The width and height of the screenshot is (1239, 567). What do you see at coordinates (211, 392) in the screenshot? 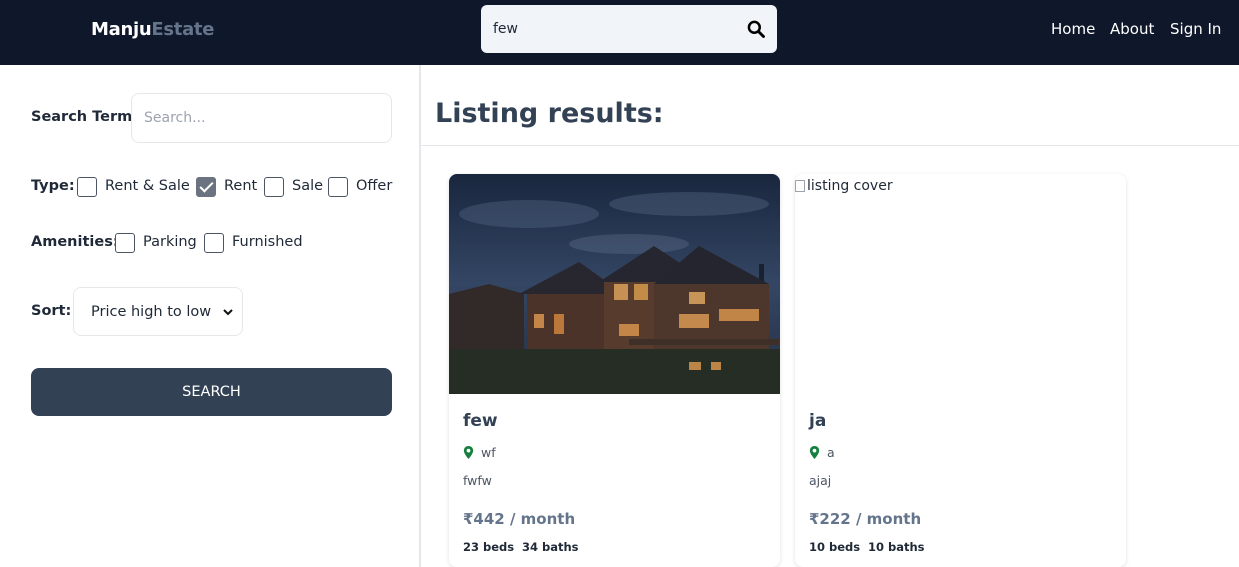
I see `search-button: SEARCH` at bounding box center [211, 392].